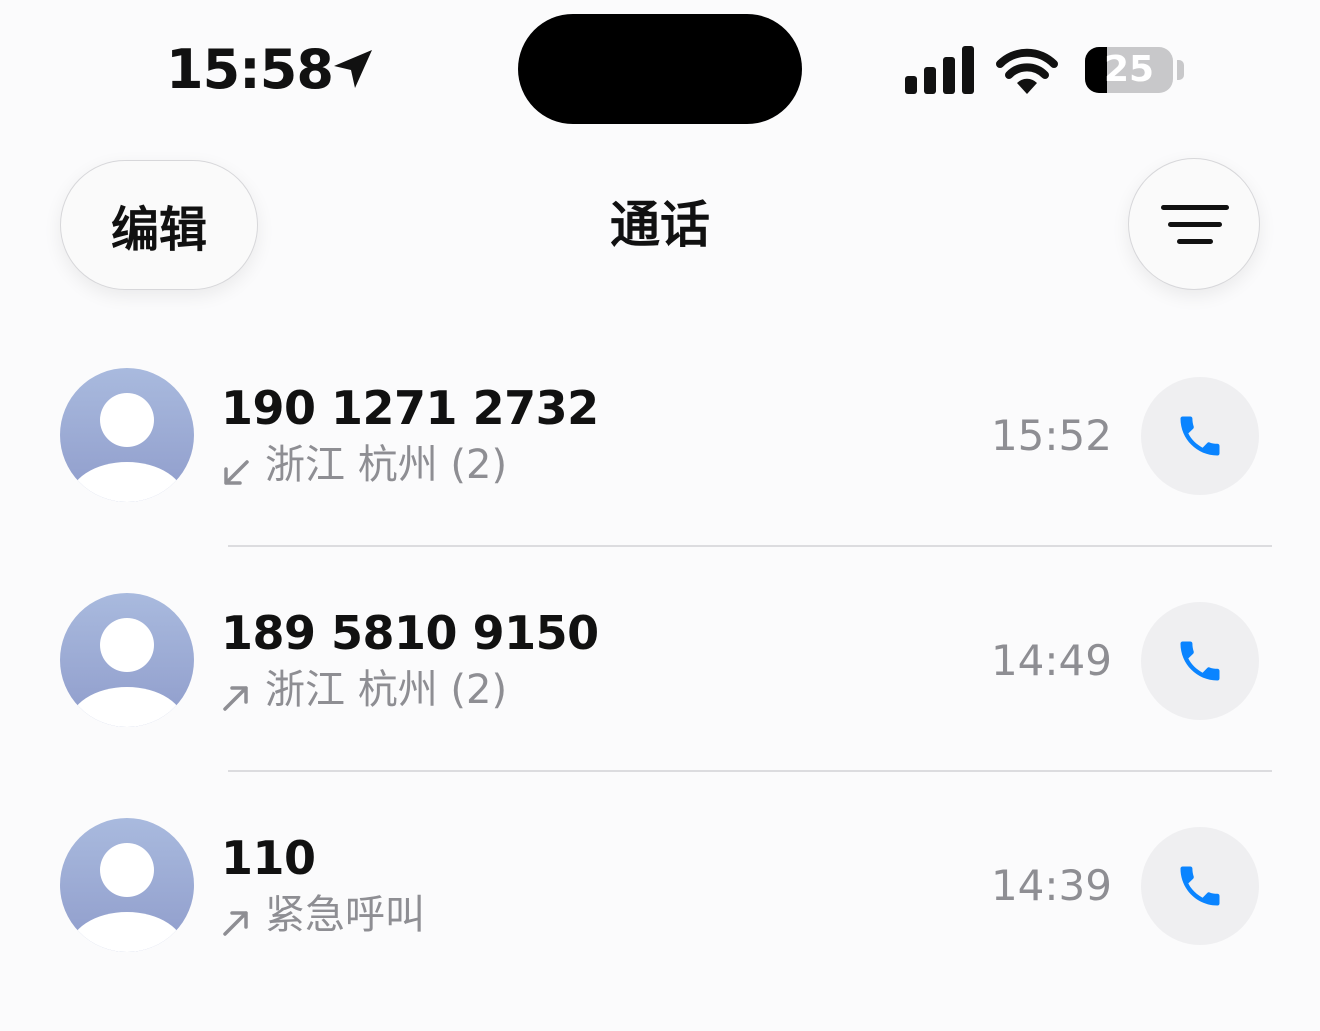 Image resolution: width=1320 pixels, height=1031 pixels. Describe the element at coordinates (236, 467) in the screenshot. I see `arrow-down-left-icon` at that location.